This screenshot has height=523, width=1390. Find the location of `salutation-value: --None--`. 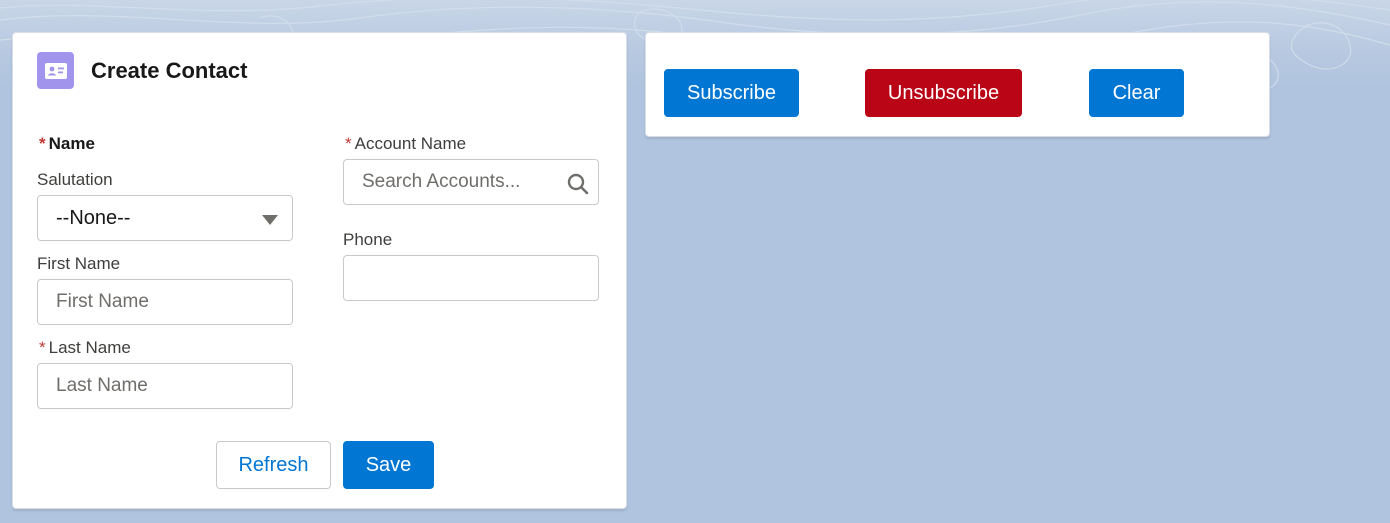

salutation-value: --None-- is located at coordinates (93, 217).